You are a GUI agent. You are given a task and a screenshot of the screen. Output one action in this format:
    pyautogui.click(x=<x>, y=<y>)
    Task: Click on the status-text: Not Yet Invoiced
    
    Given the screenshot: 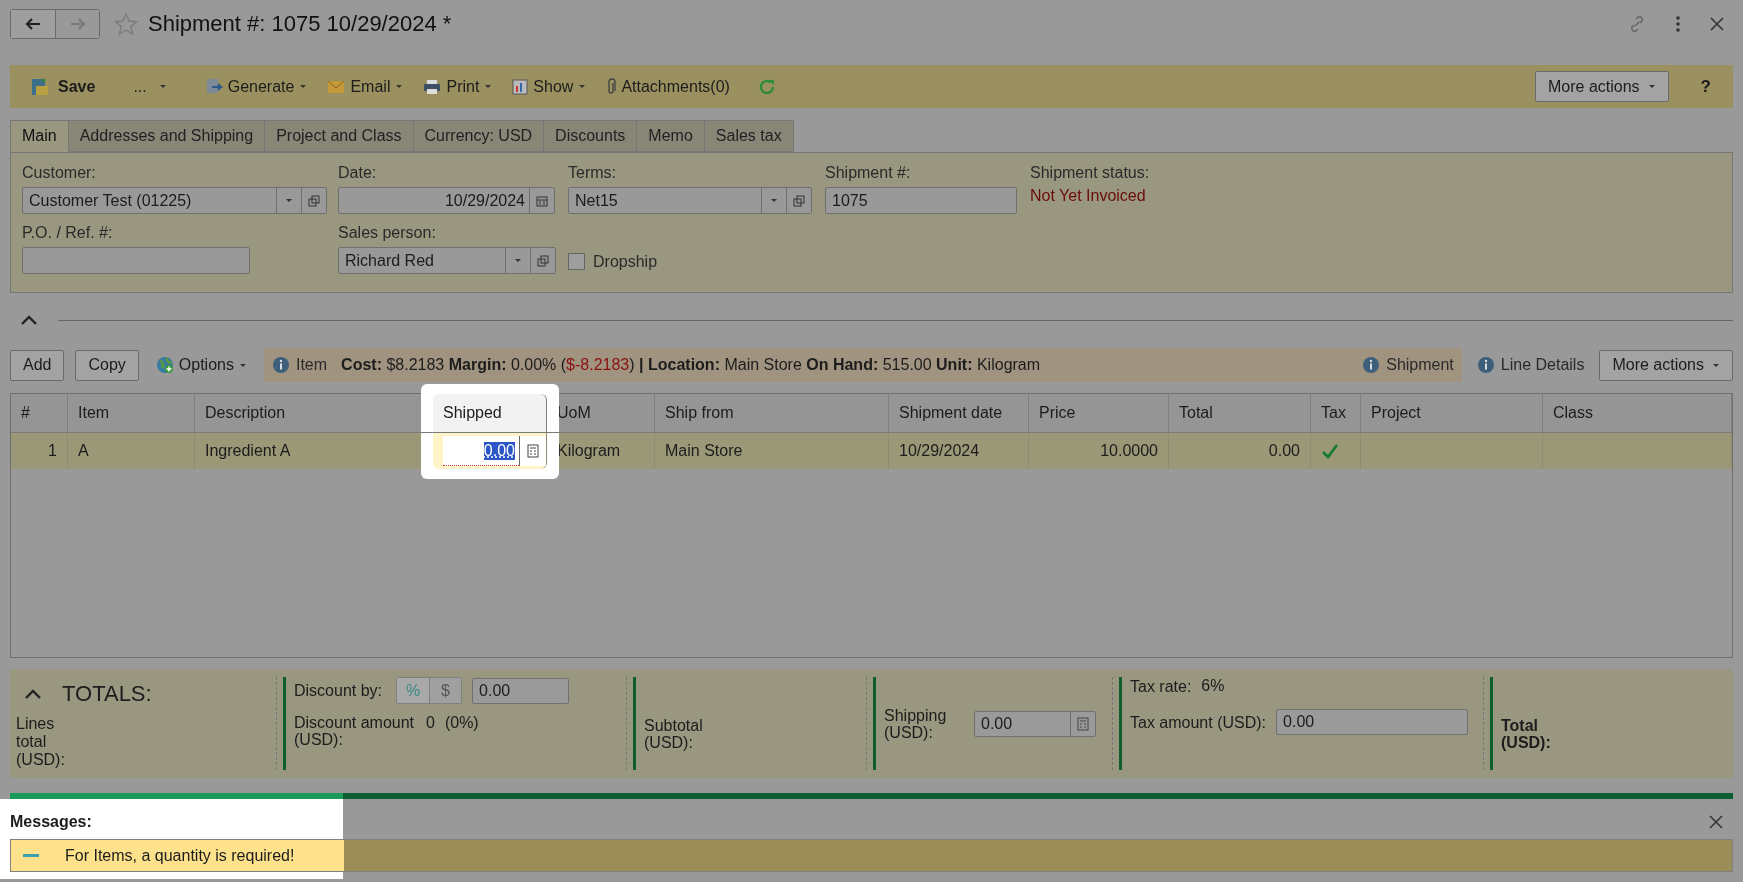 What is the action you would take?
    pyautogui.click(x=1088, y=196)
    